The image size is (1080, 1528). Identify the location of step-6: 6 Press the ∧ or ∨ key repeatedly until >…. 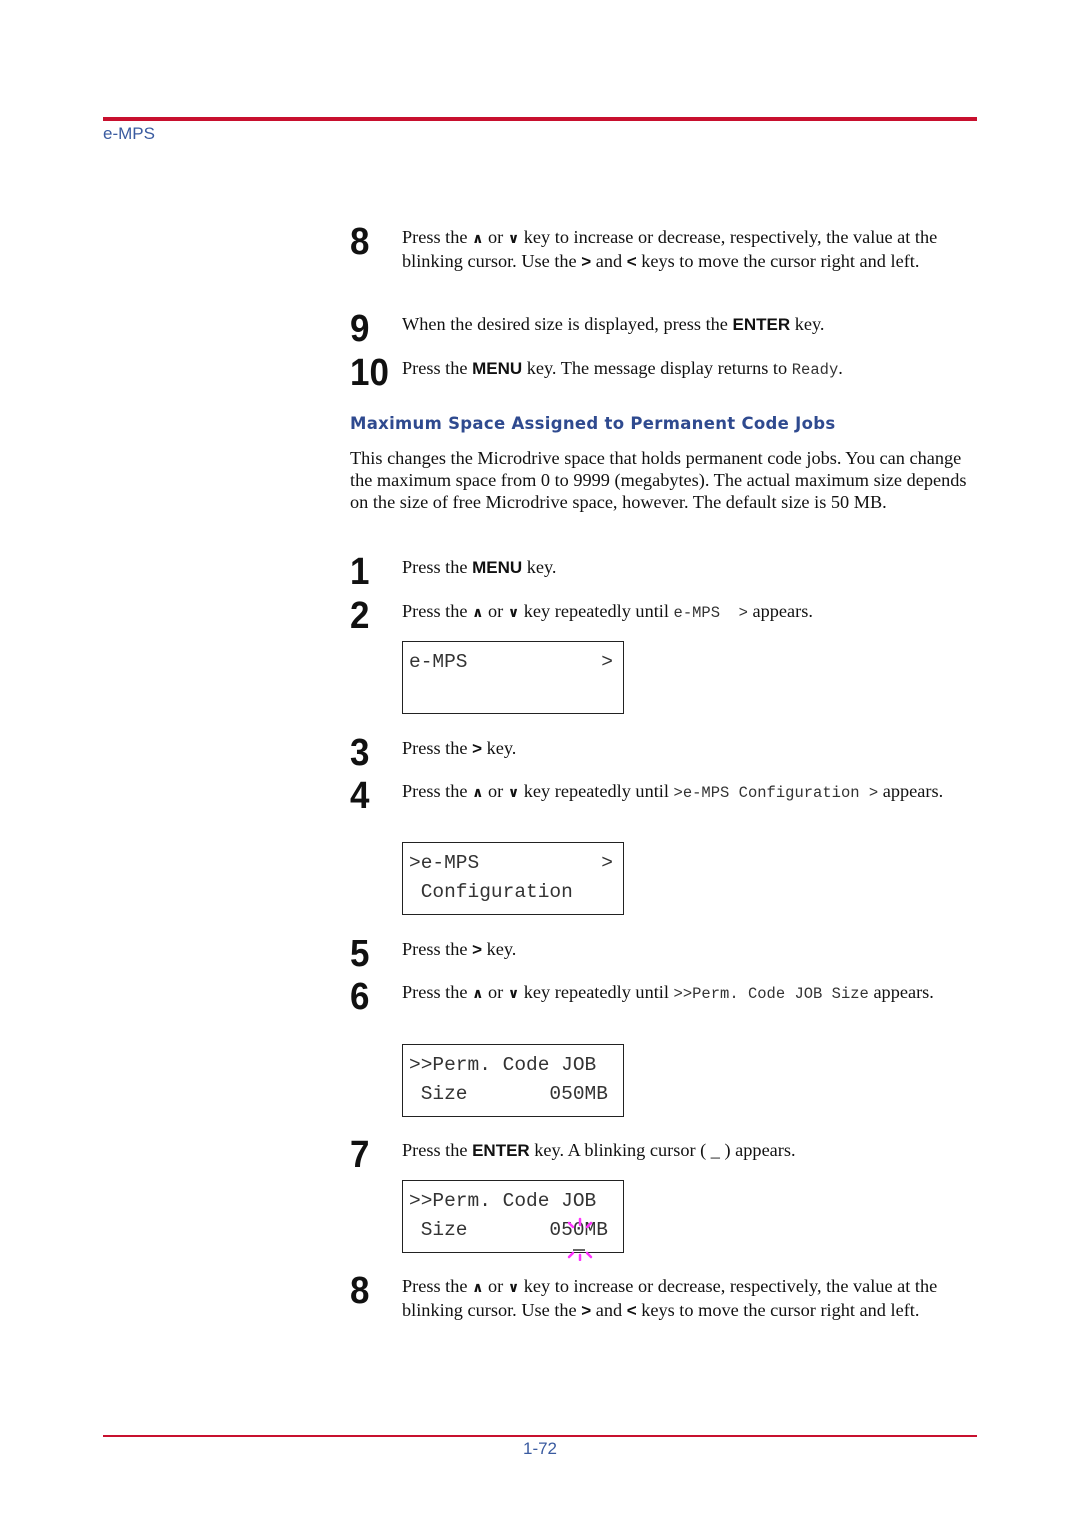
(663, 997).